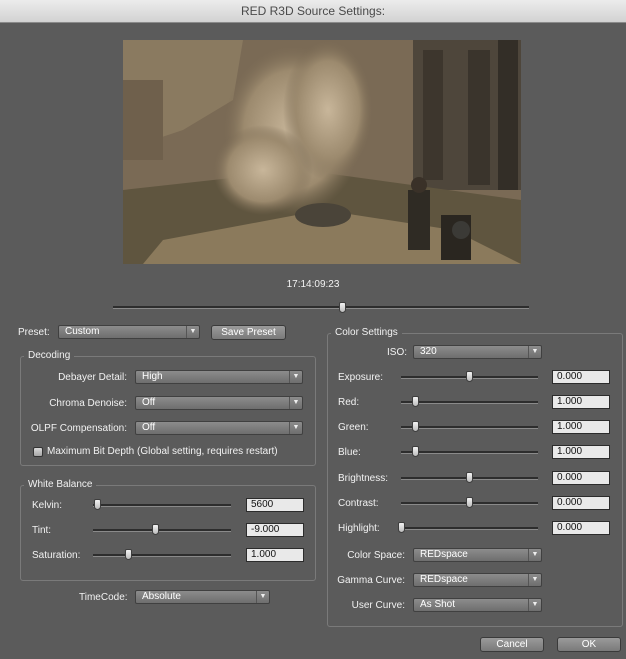 This screenshot has width=626, height=659. What do you see at coordinates (469, 452) in the screenshot?
I see `blue-slider-track` at bounding box center [469, 452].